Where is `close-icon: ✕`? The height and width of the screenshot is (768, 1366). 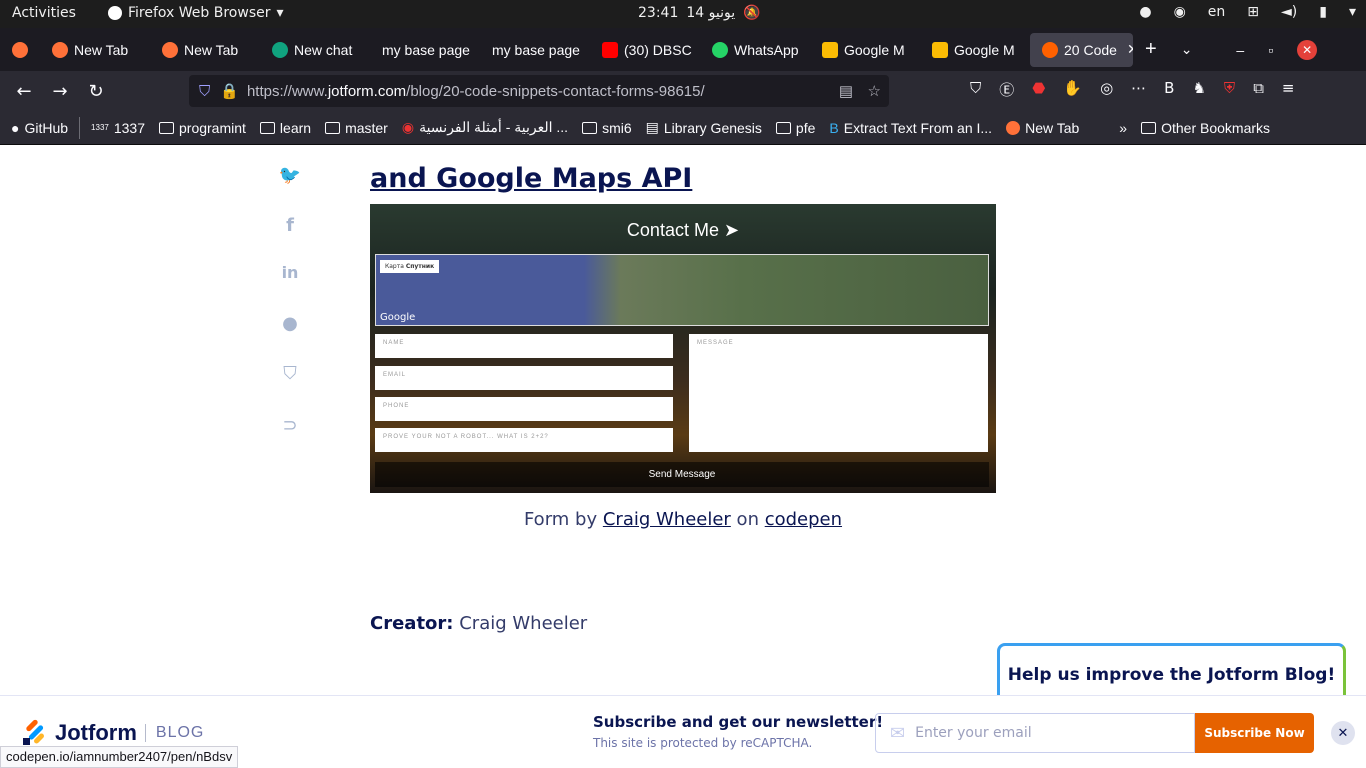
close-icon: ✕ is located at coordinates (1343, 733).